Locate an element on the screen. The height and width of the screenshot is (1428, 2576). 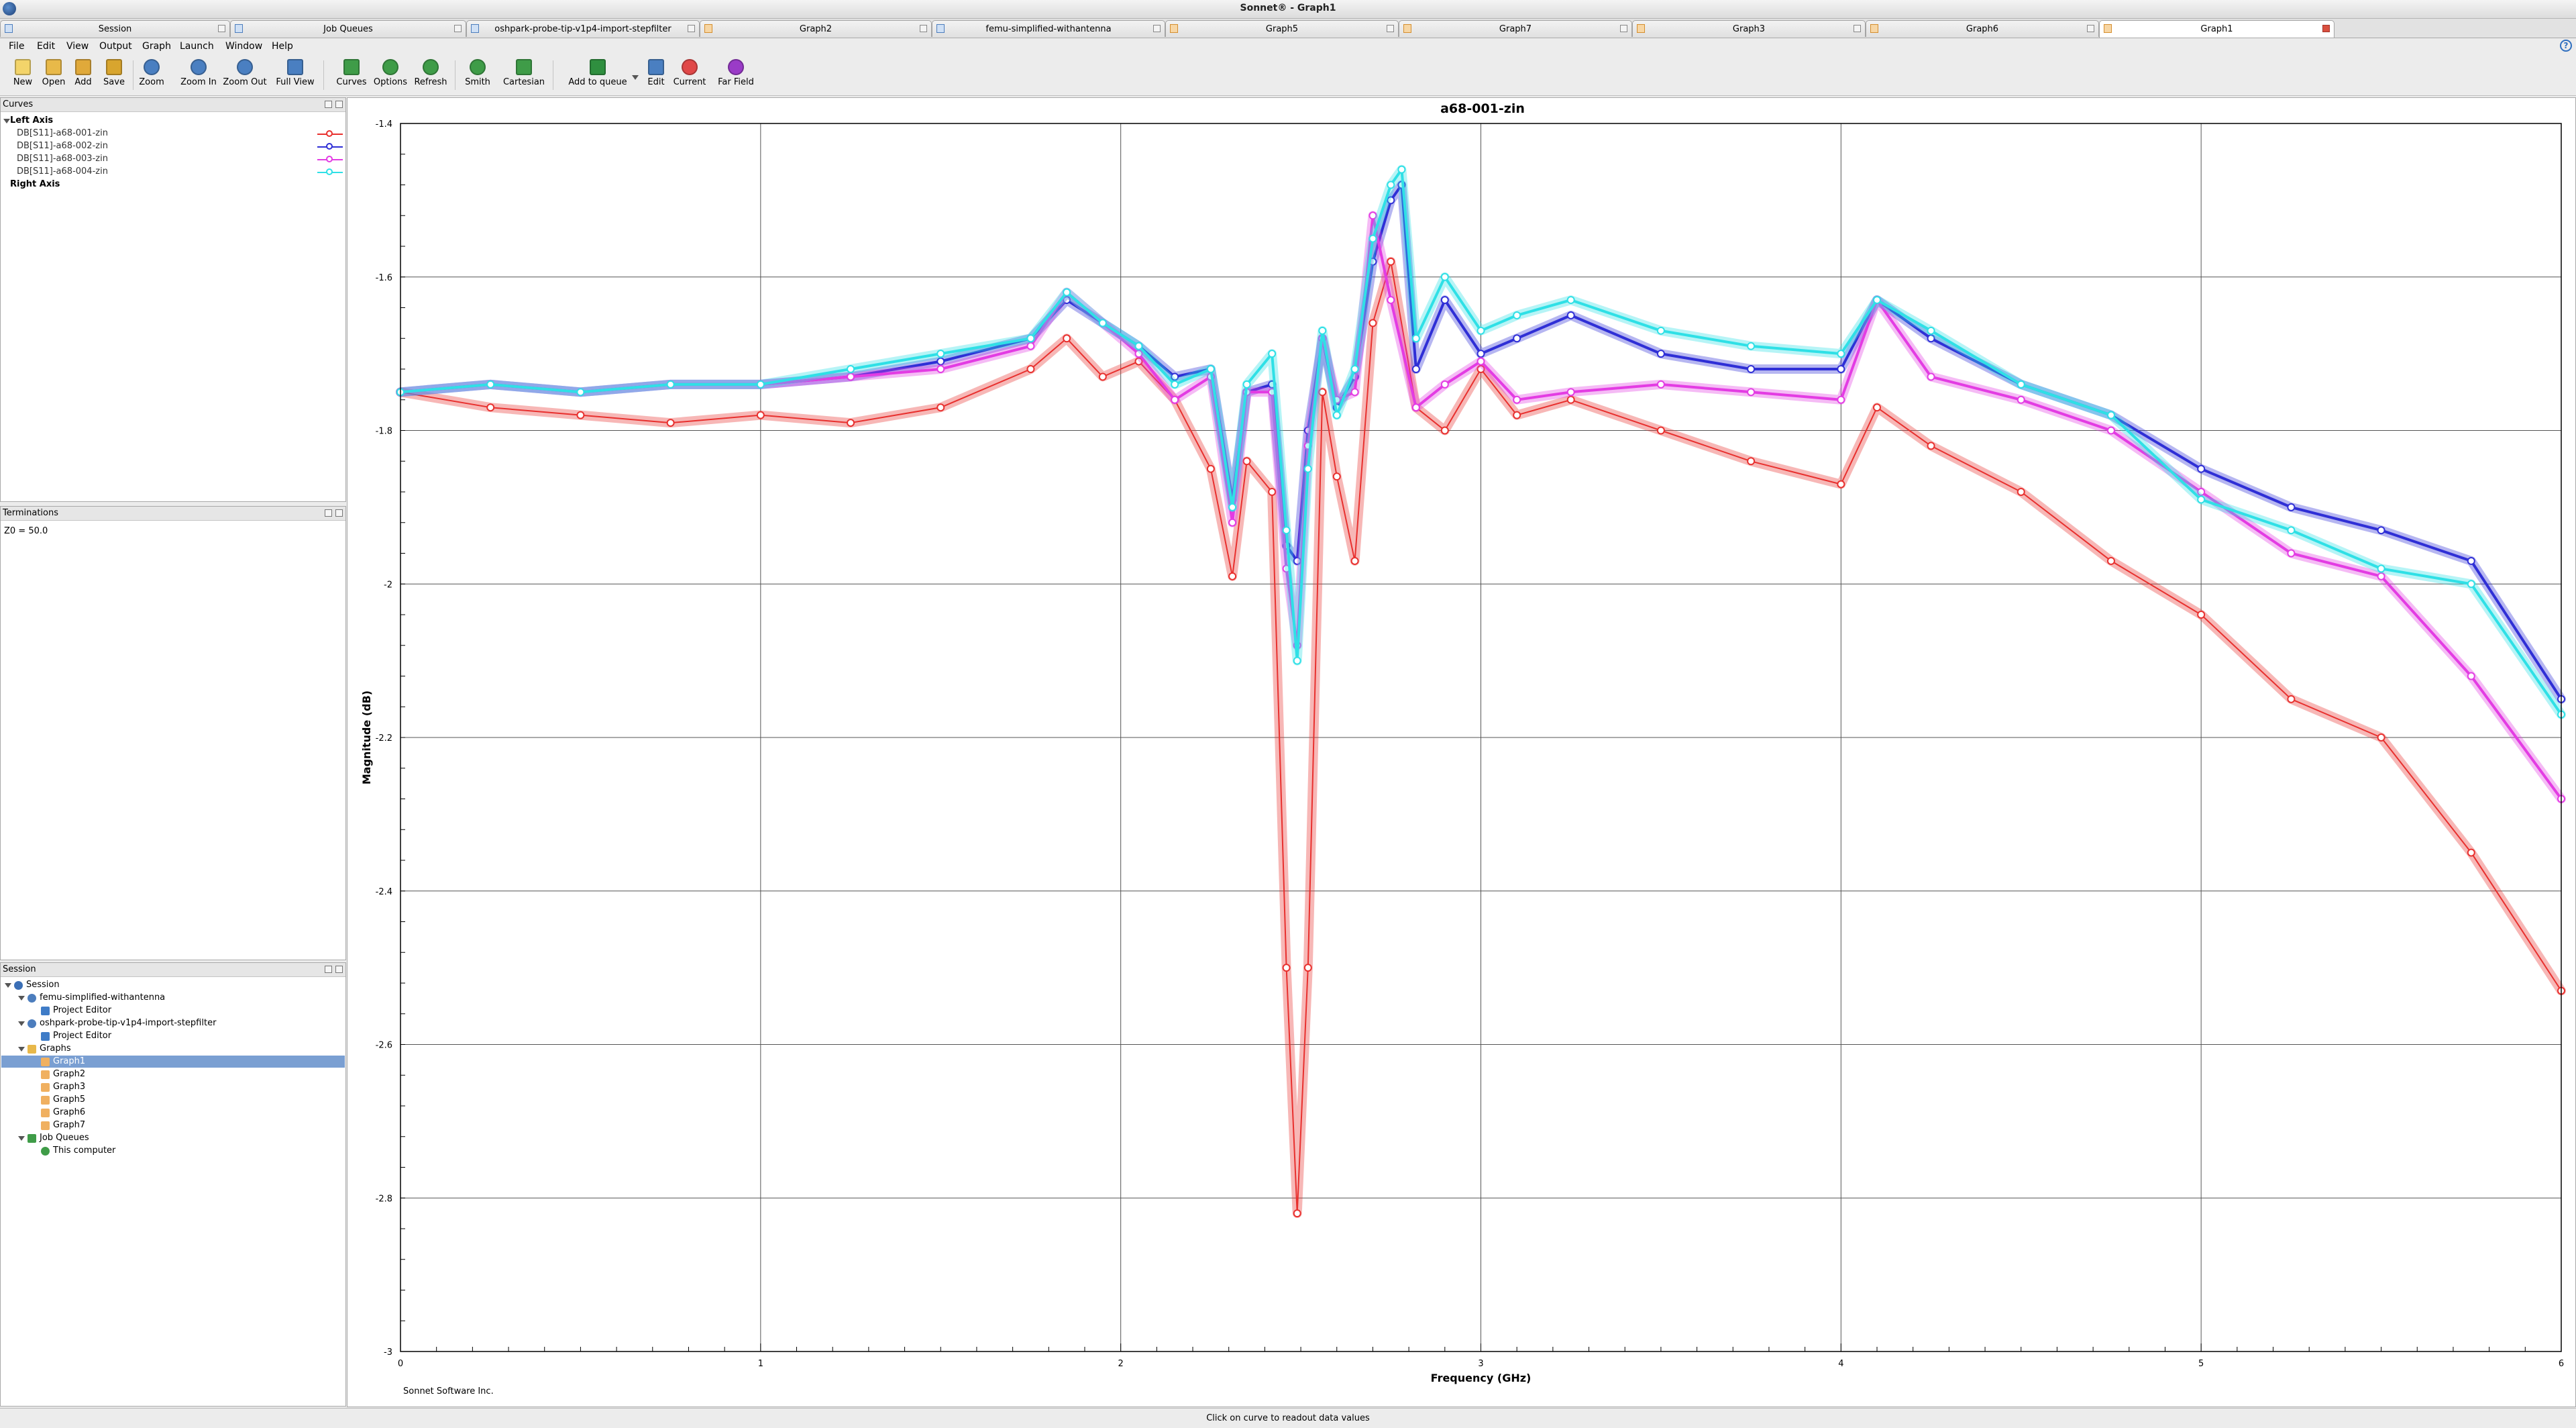
session-tree-item: Graph3 is located at coordinates (69, 1087).